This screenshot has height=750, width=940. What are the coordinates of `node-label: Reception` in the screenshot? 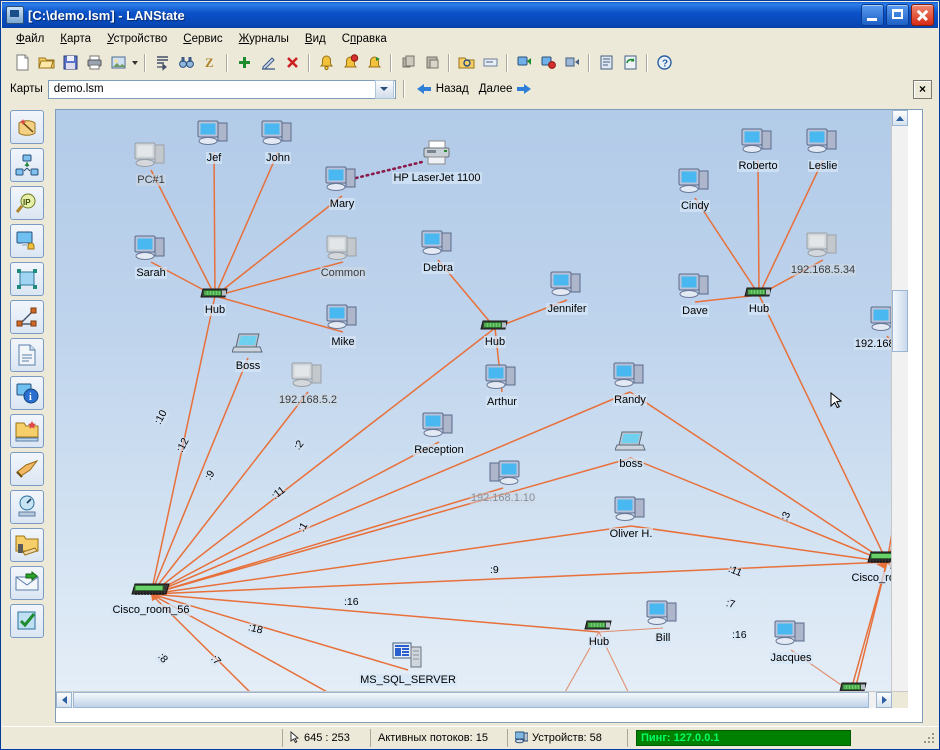 It's located at (439, 450).